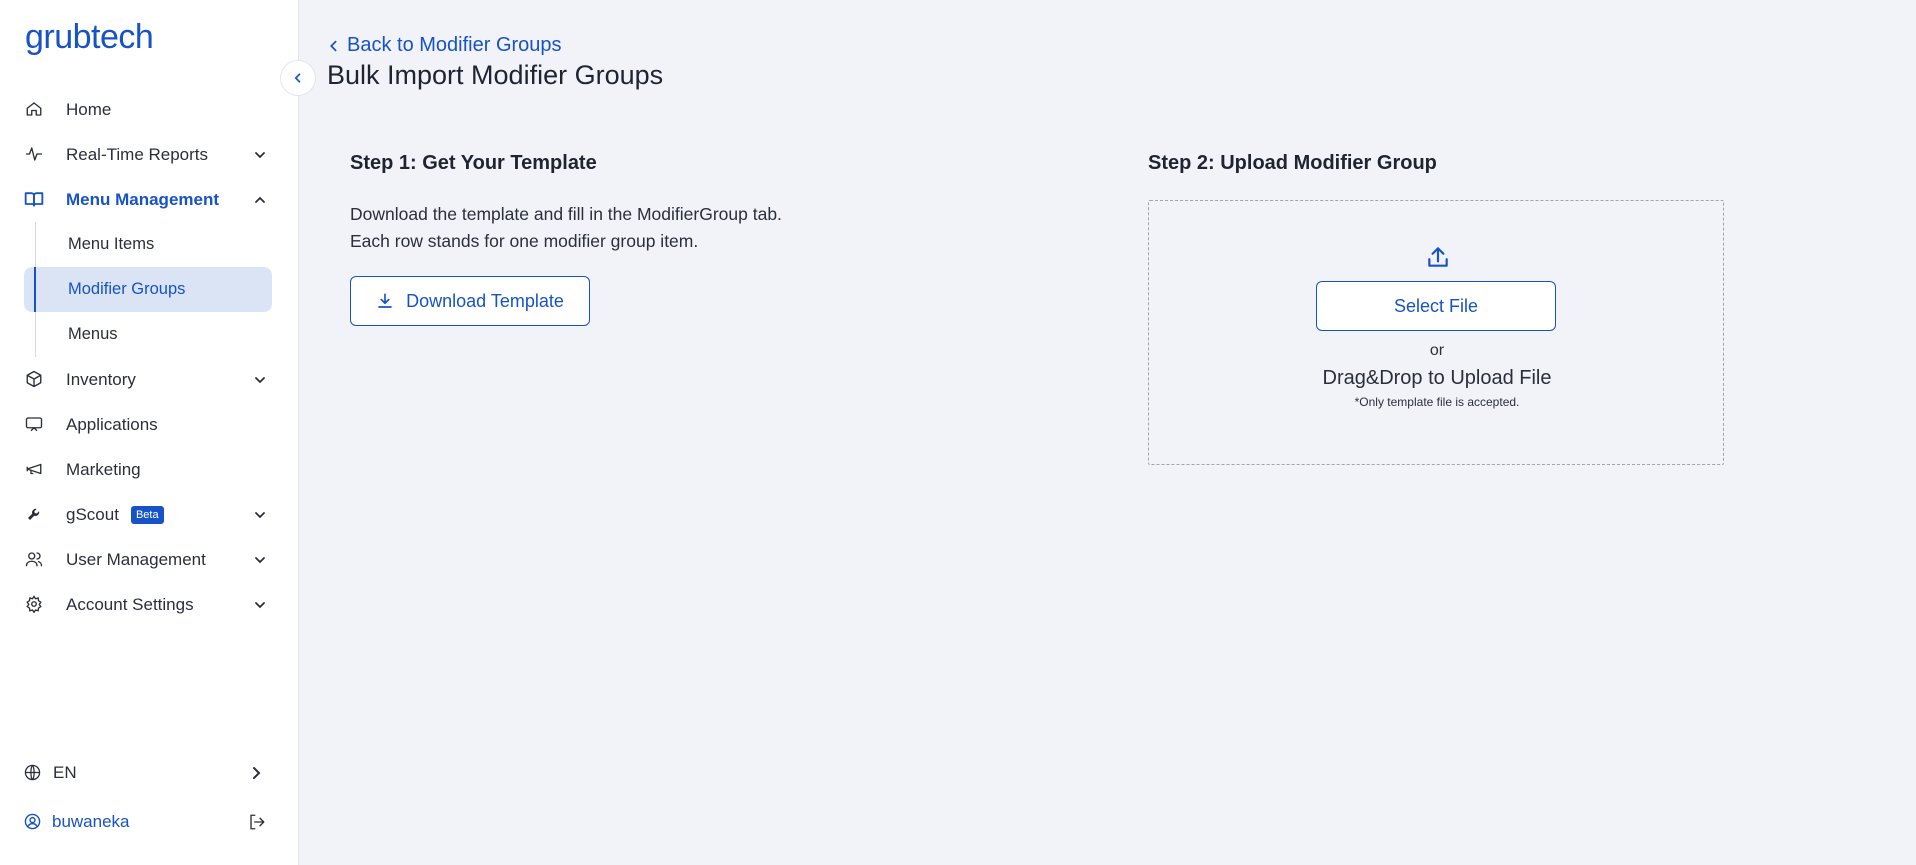 The width and height of the screenshot is (1916, 865). What do you see at coordinates (1438, 257) in the screenshot?
I see `upload-icon` at bounding box center [1438, 257].